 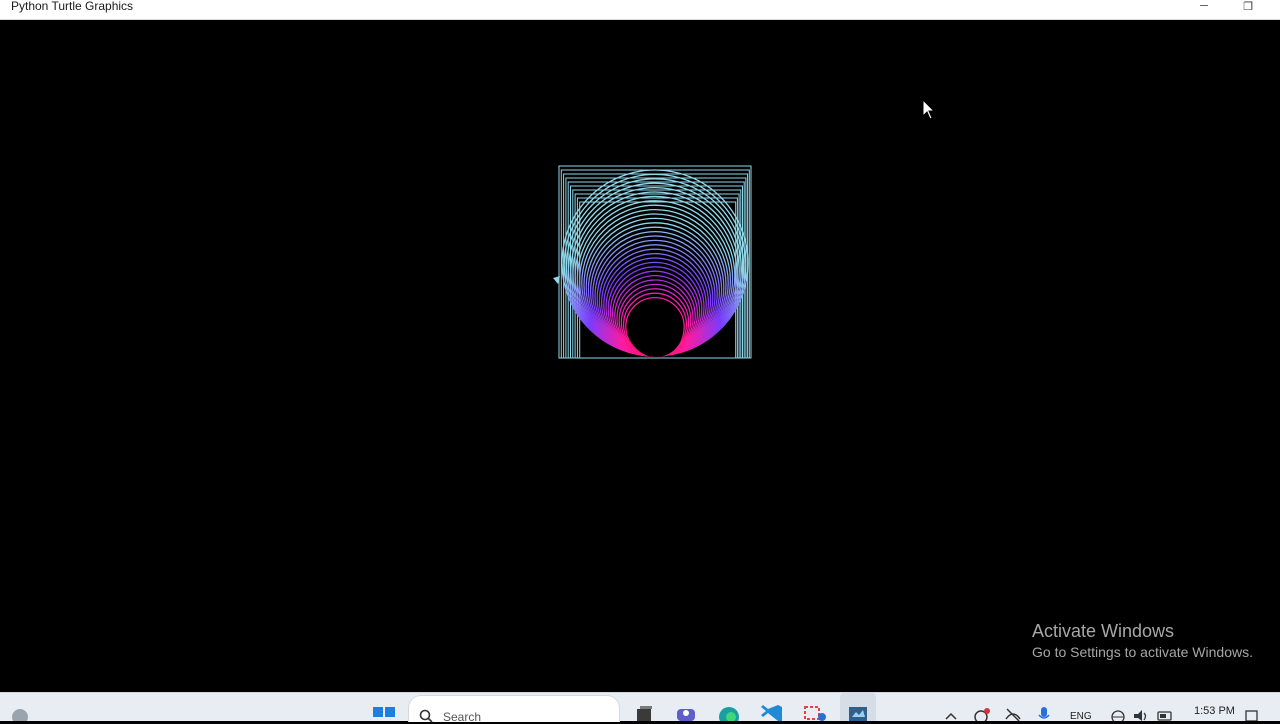 I want to click on start-icon, so click(x=384, y=707).